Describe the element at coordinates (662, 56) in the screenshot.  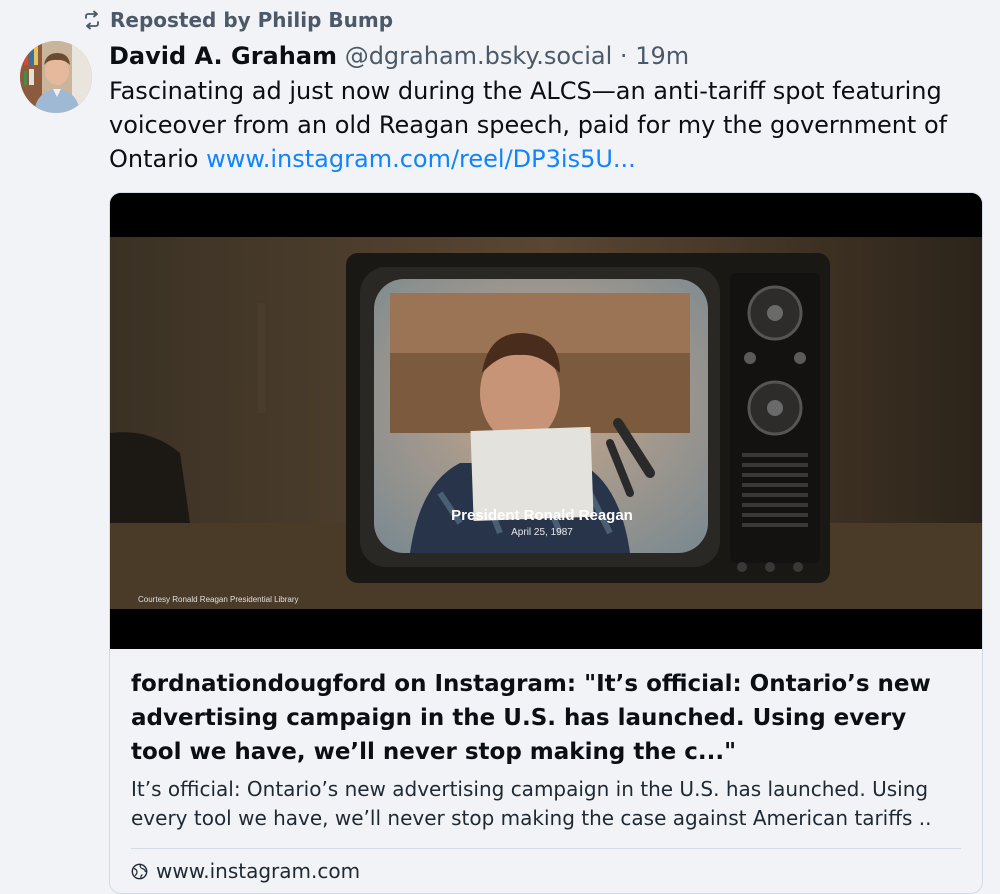
I see `post-time: 19m` at that location.